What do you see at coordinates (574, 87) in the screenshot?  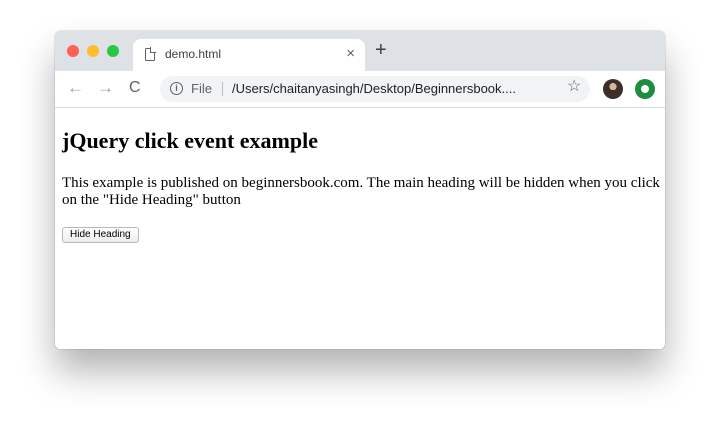 I see `star-icon: ☆` at bounding box center [574, 87].